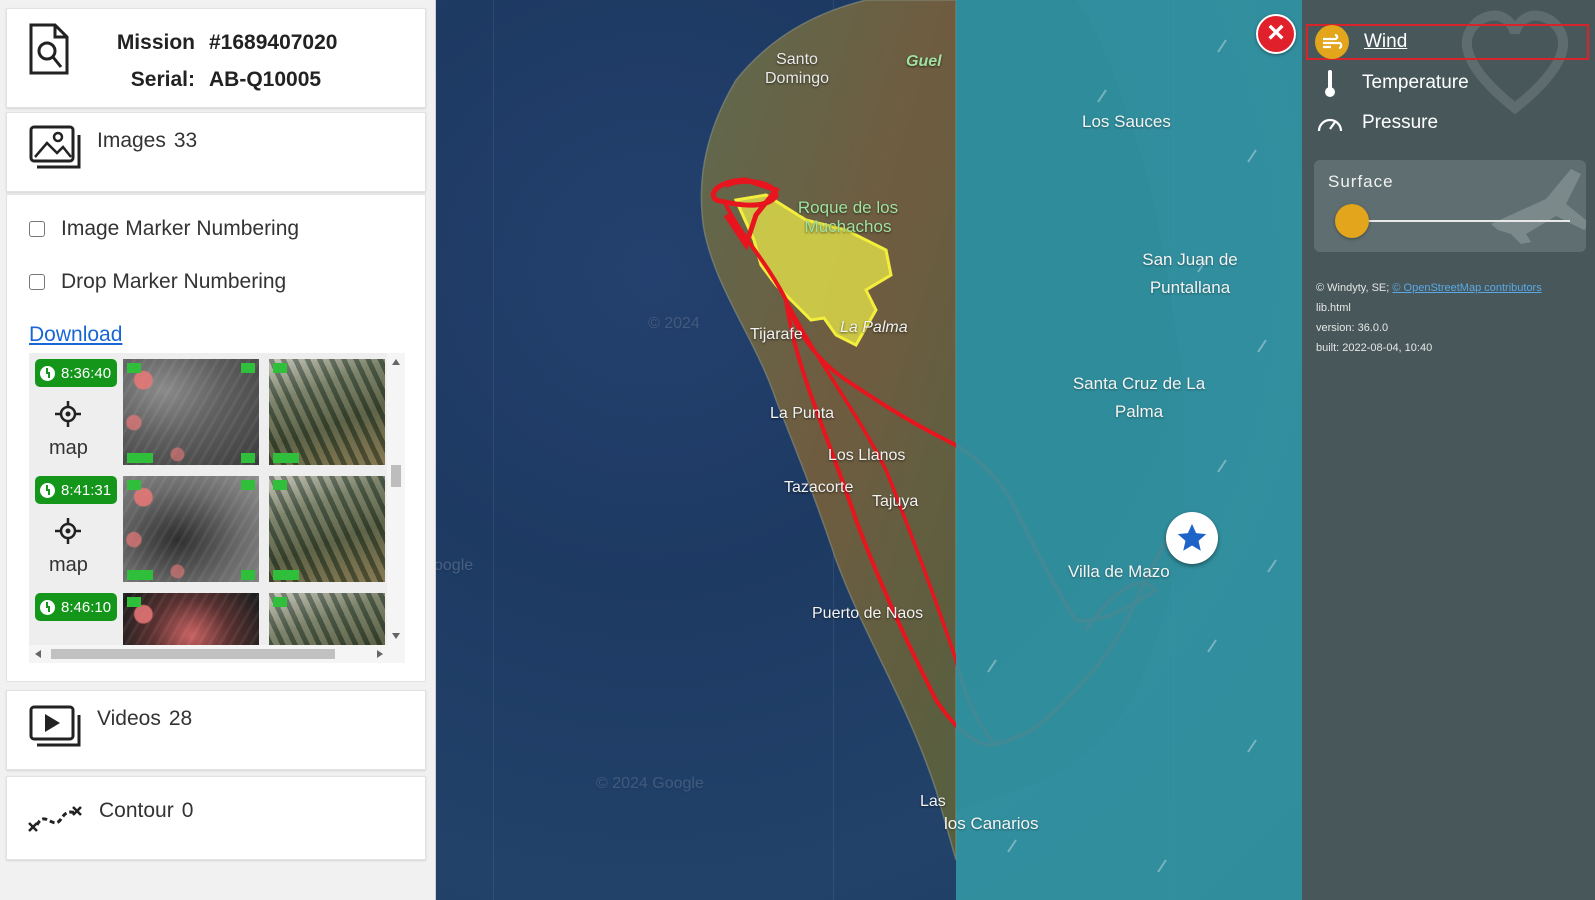 The width and height of the screenshot is (1595, 900). What do you see at coordinates (396, 362) in the screenshot?
I see `scroll-up-arrow-icon` at bounding box center [396, 362].